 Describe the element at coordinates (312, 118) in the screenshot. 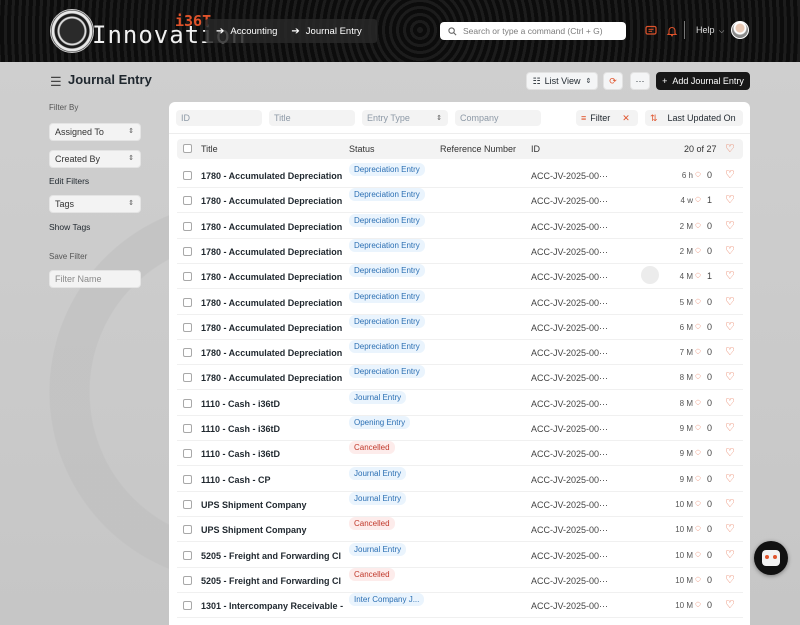

I see `title-filter-input: Title` at that location.